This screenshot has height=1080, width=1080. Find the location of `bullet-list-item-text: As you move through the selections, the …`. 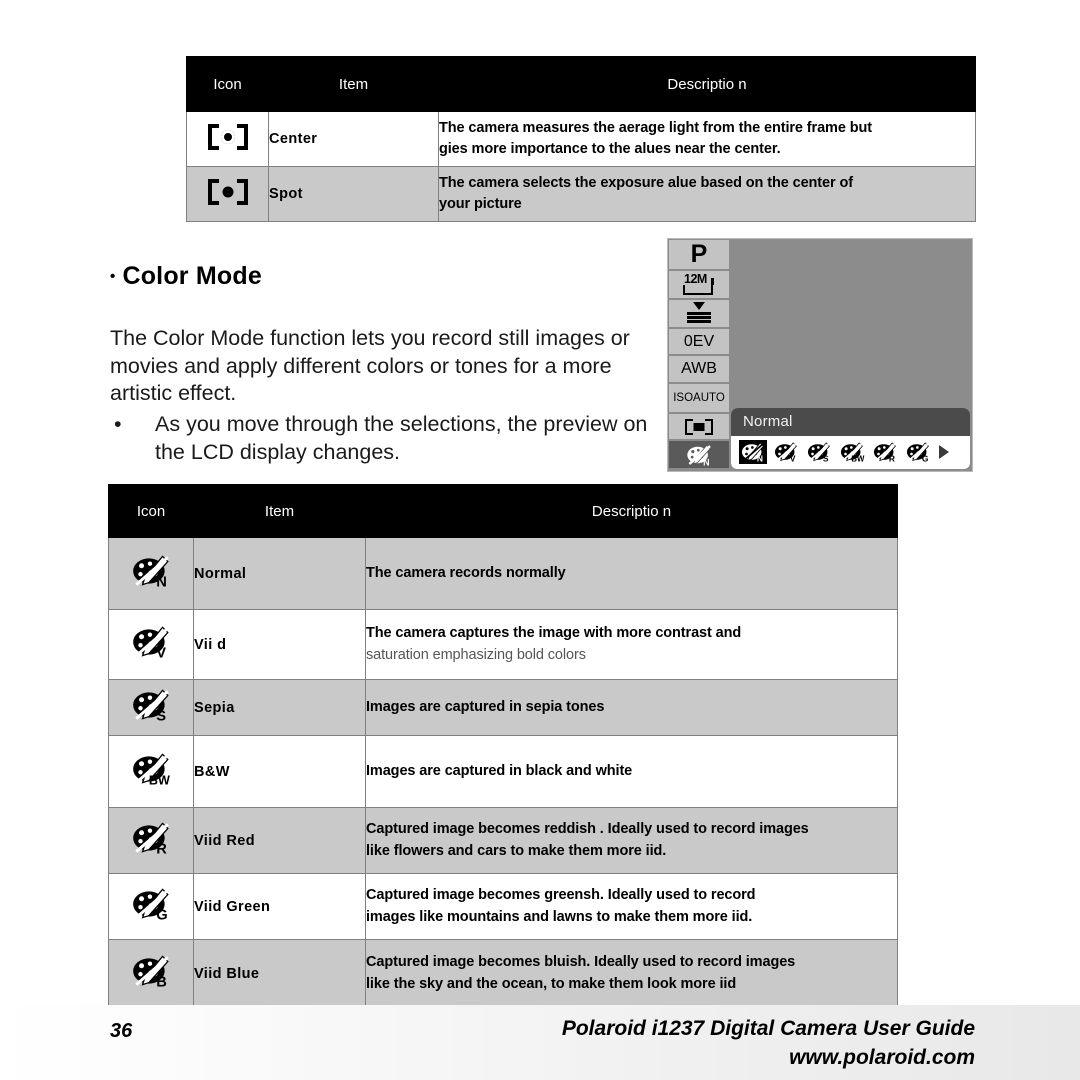

bullet-list-item-text: As you move through the selections, the … is located at coordinates (401, 438).